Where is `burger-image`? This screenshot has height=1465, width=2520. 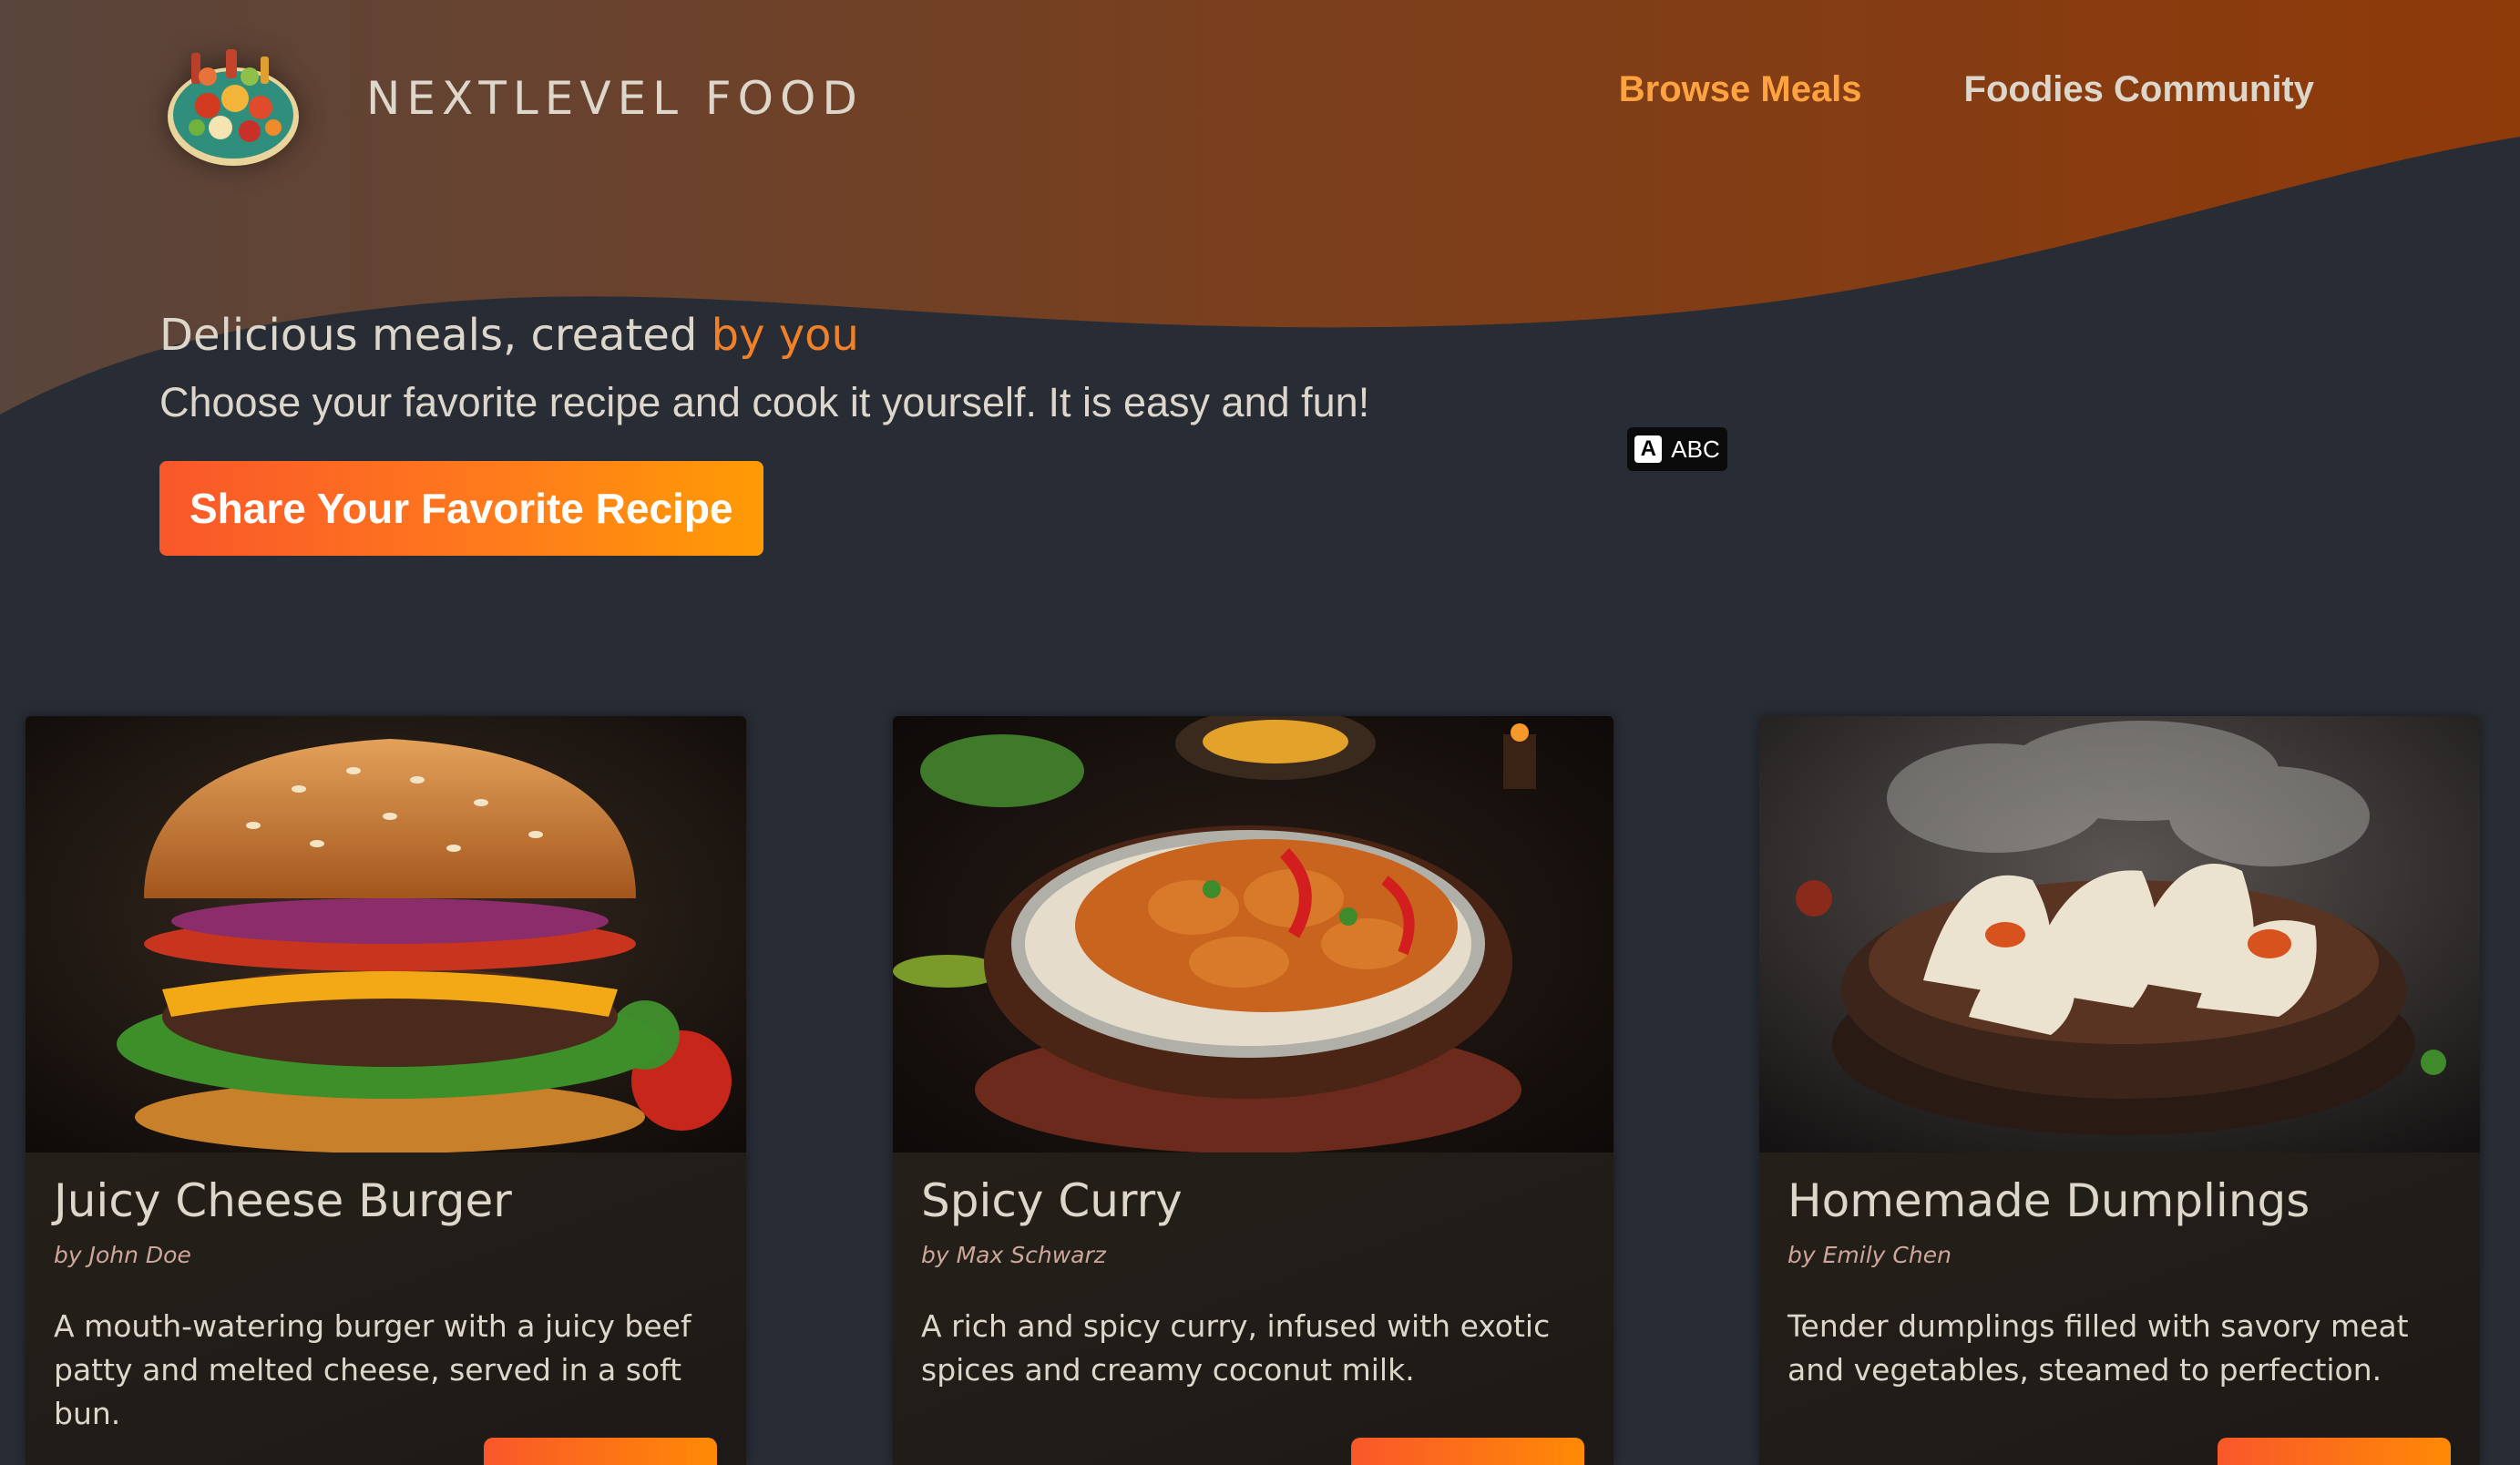
burger-image is located at coordinates (386, 934).